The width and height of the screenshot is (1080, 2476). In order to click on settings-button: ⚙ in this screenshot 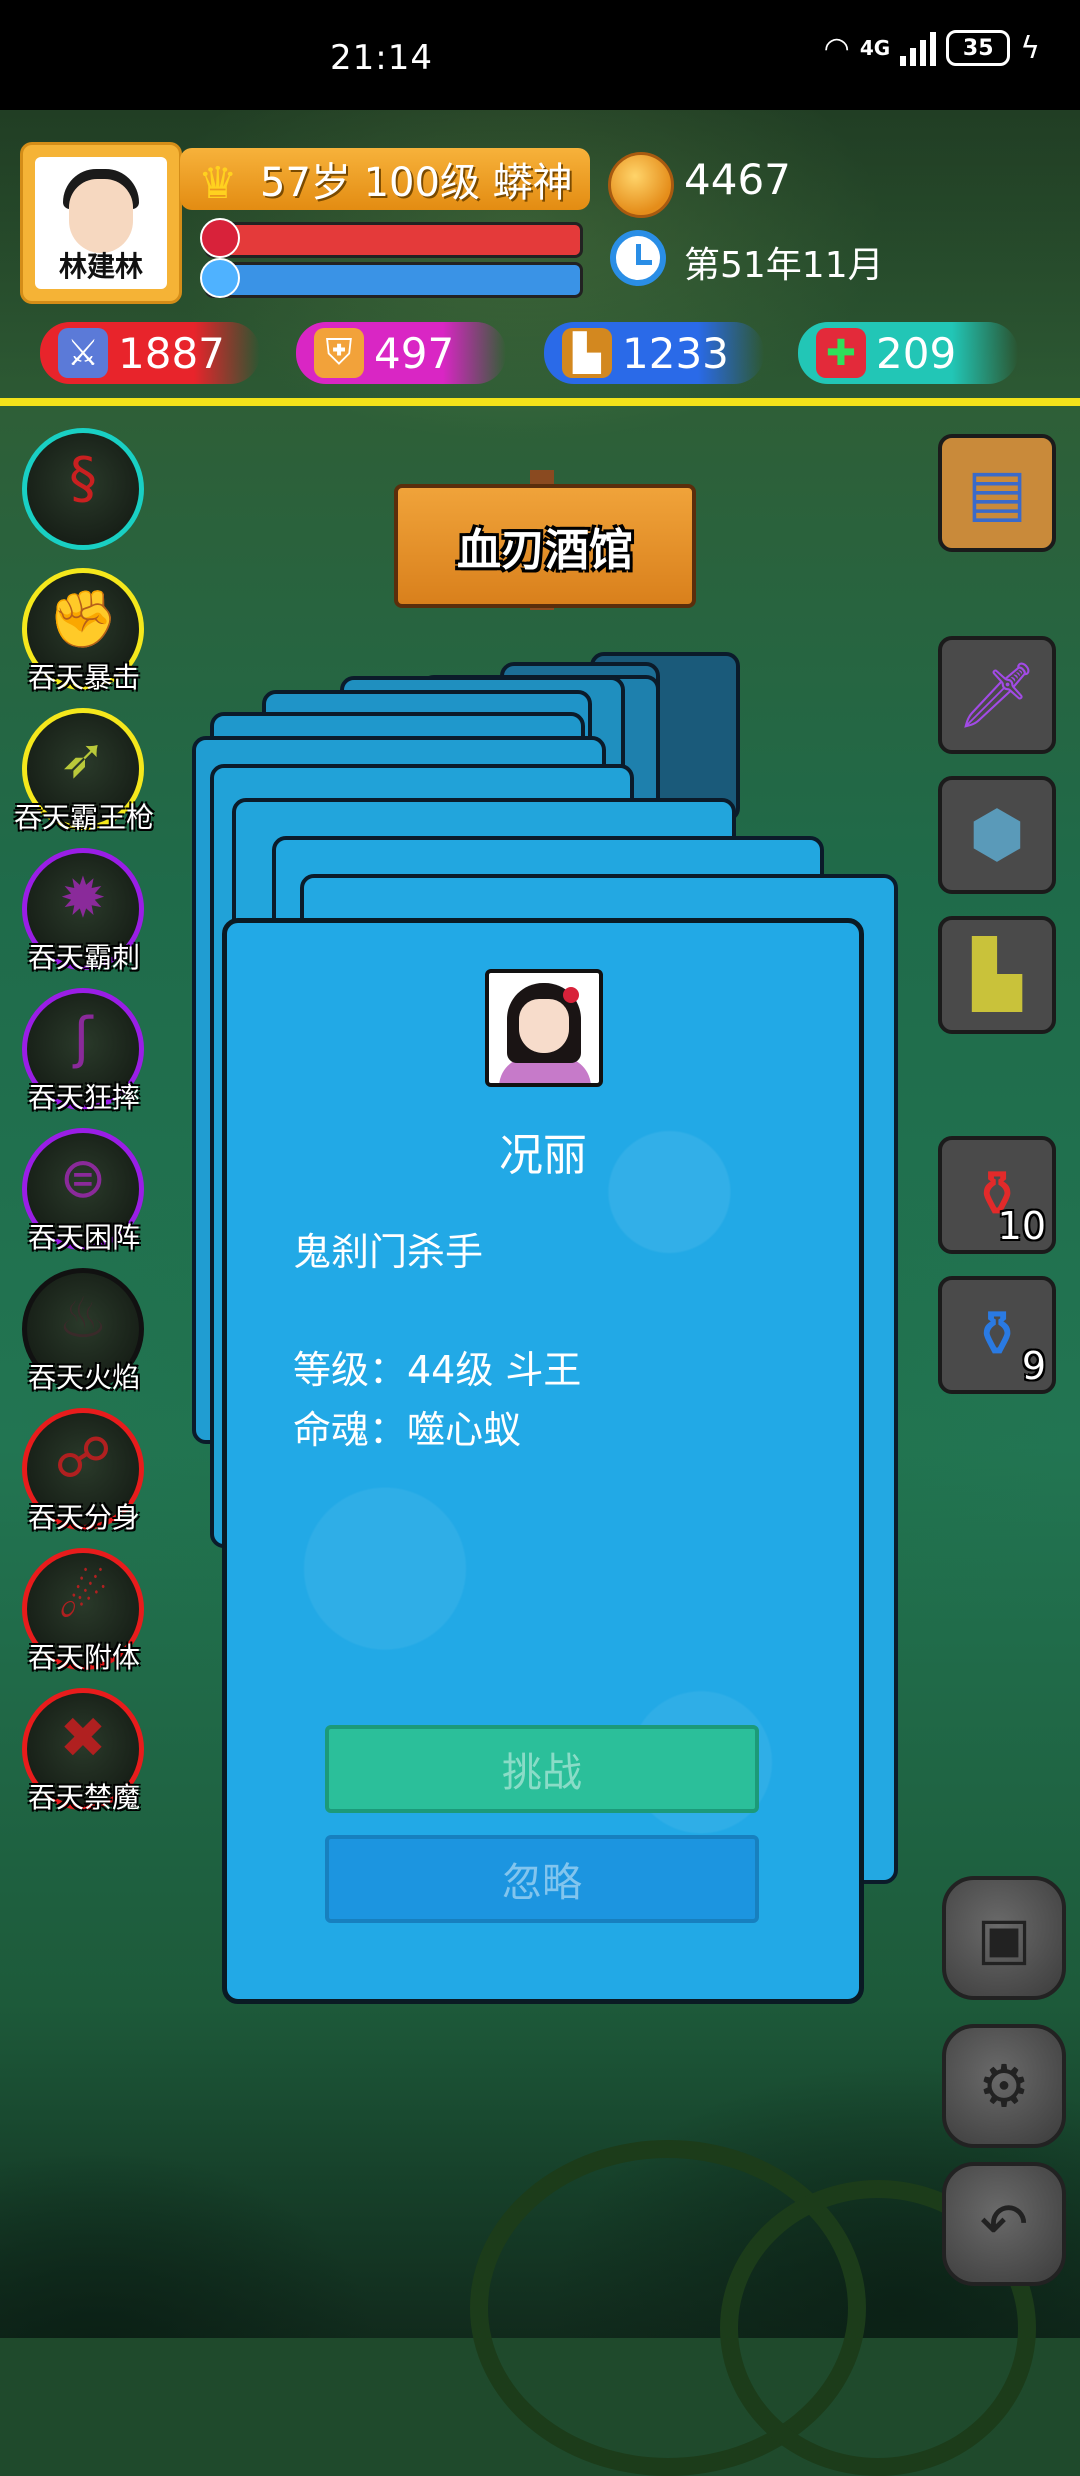, I will do `click(1004, 2086)`.